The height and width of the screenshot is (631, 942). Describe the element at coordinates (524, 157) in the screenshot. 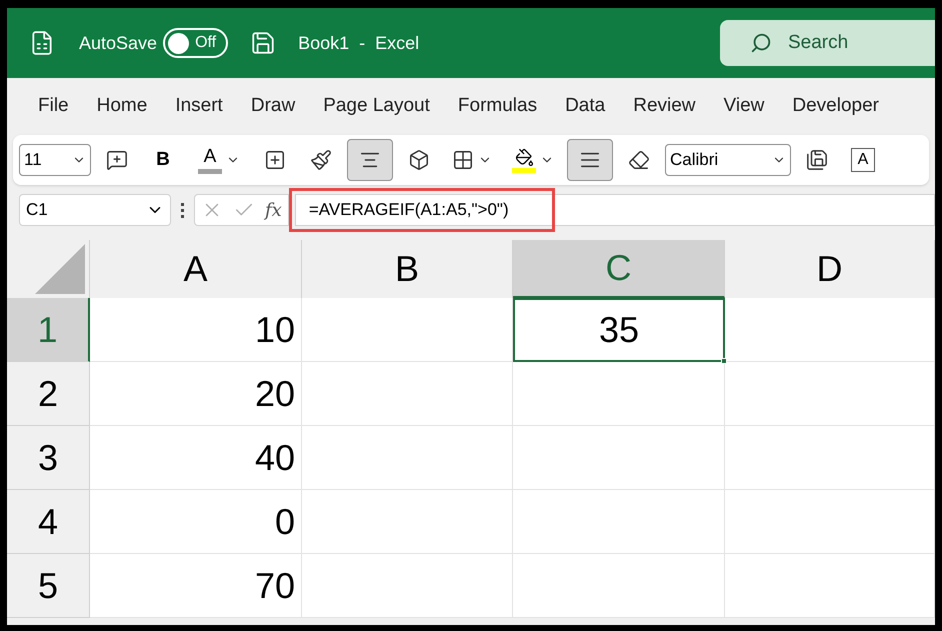

I see `paint-bucket-icon` at that location.